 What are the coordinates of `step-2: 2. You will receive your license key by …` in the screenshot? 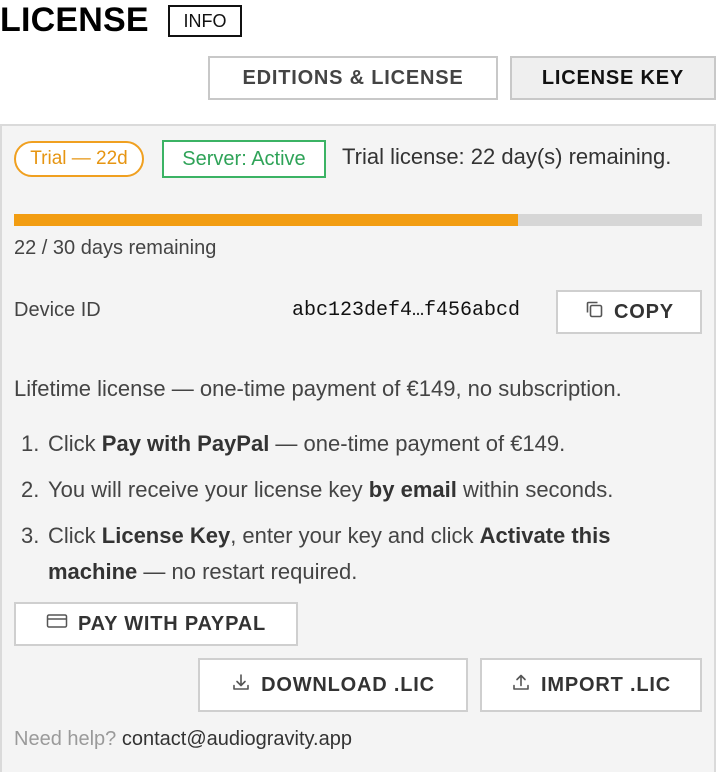 It's located at (359, 490).